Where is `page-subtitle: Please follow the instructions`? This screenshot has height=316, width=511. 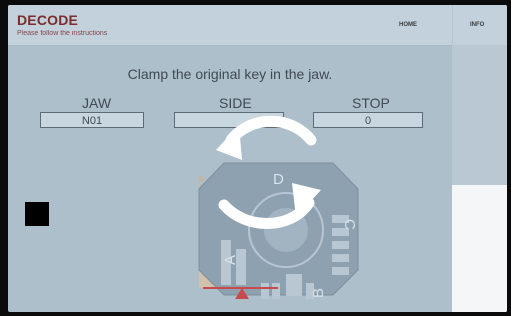 page-subtitle: Please follow the instructions is located at coordinates (62, 33).